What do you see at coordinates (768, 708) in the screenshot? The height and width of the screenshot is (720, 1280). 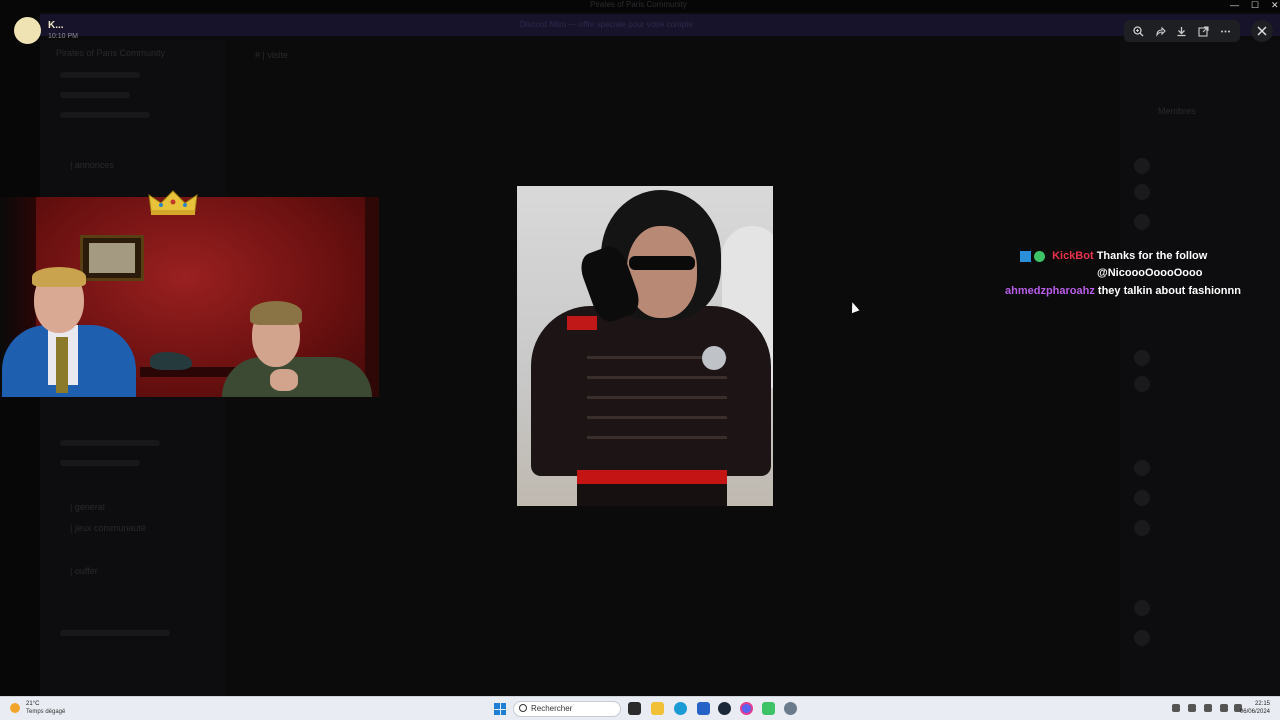 I see `kick-icon` at bounding box center [768, 708].